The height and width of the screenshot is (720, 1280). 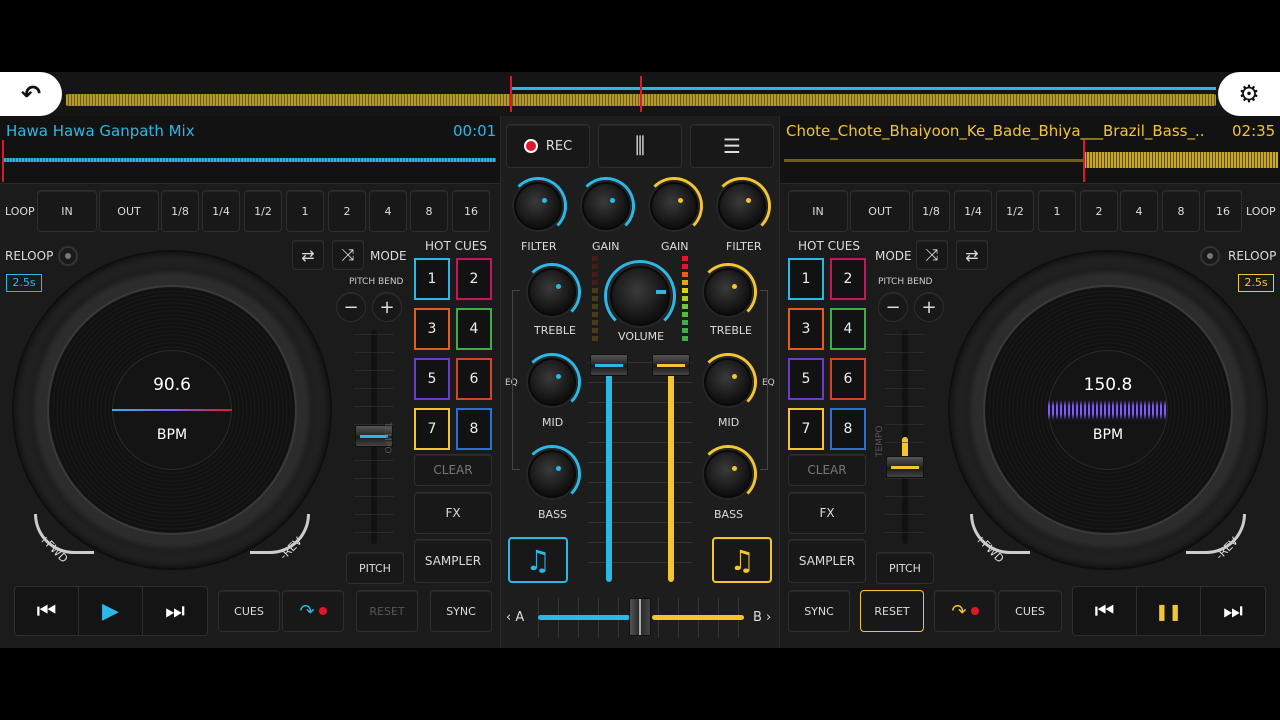 I want to click on deck-a-sampler-button: SAMPLER, so click(x=453, y=561).